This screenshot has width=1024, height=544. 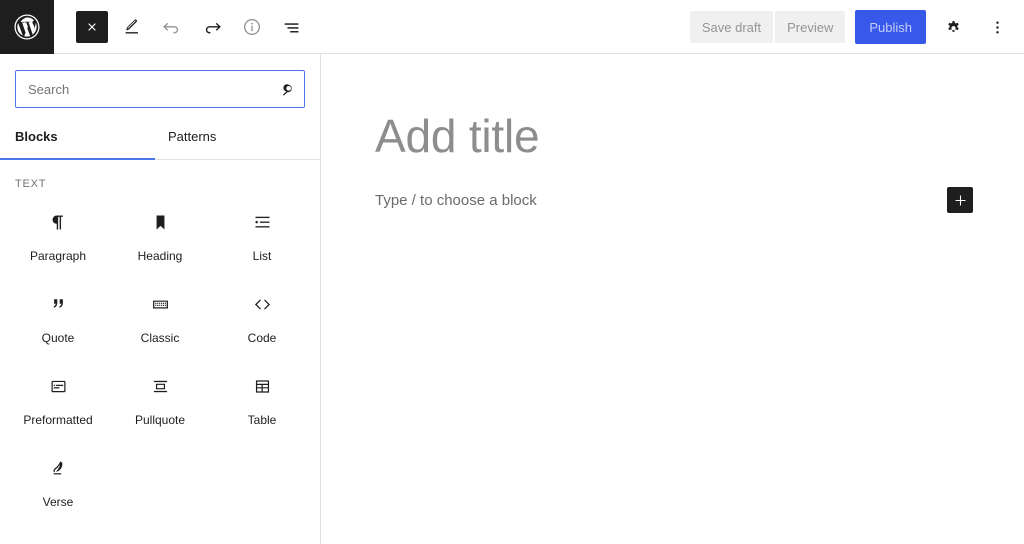 What do you see at coordinates (262, 338) in the screenshot?
I see `block-label: Code` at bounding box center [262, 338].